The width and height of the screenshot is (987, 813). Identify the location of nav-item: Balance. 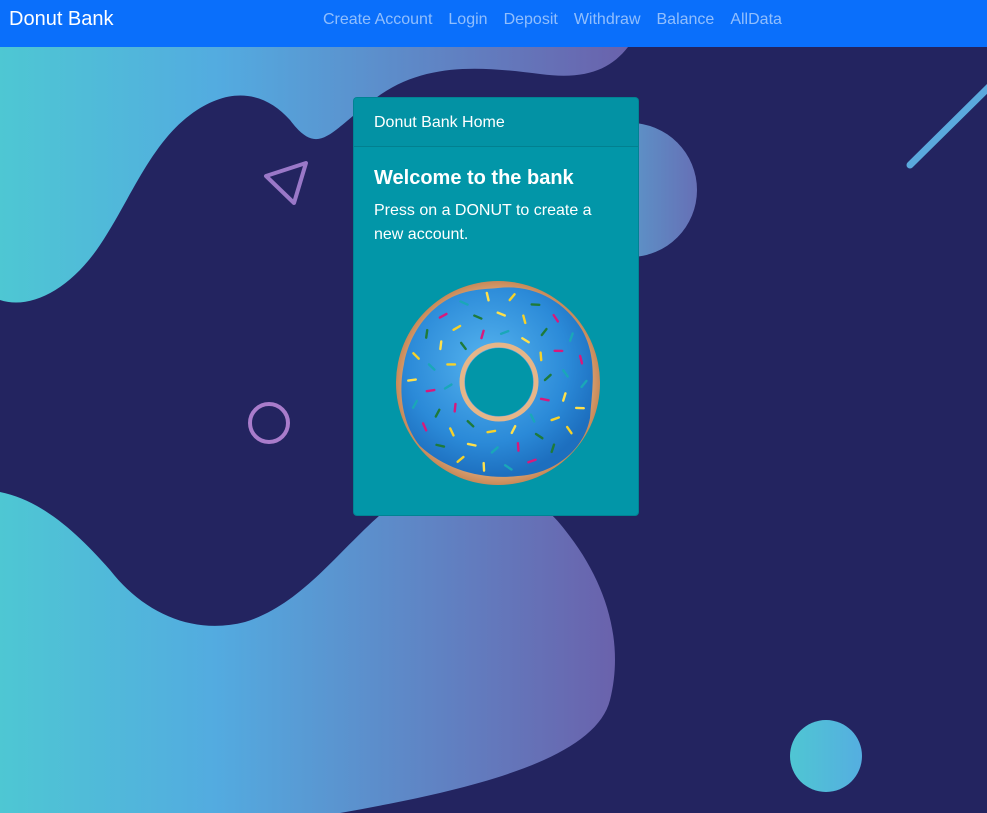
(686, 20).